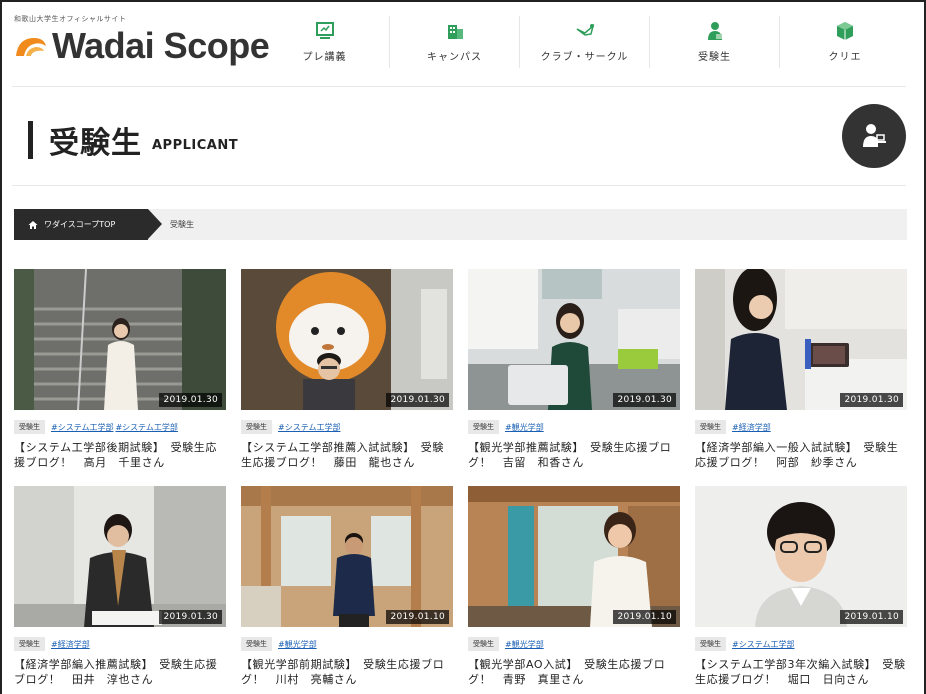 Image resolution: width=926 pixels, height=694 pixels. What do you see at coordinates (80, 224) in the screenshot?
I see `breadcrumb-home-label: ワダイスコープTOP` at bounding box center [80, 224].